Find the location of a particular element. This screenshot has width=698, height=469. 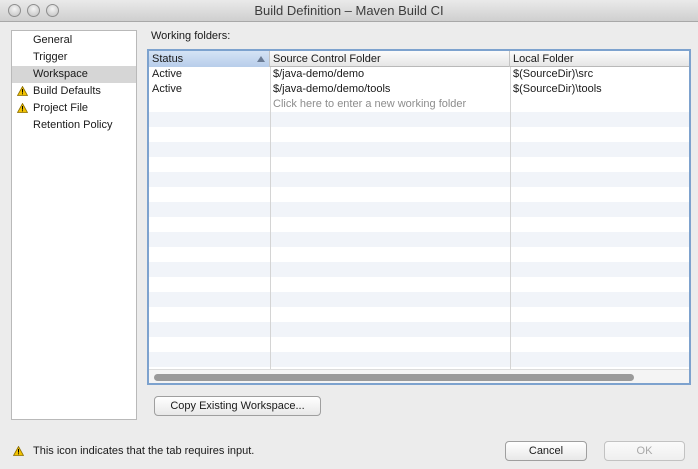

sidebar-item-trigger: Trigger is located at coordinates (74, 57).